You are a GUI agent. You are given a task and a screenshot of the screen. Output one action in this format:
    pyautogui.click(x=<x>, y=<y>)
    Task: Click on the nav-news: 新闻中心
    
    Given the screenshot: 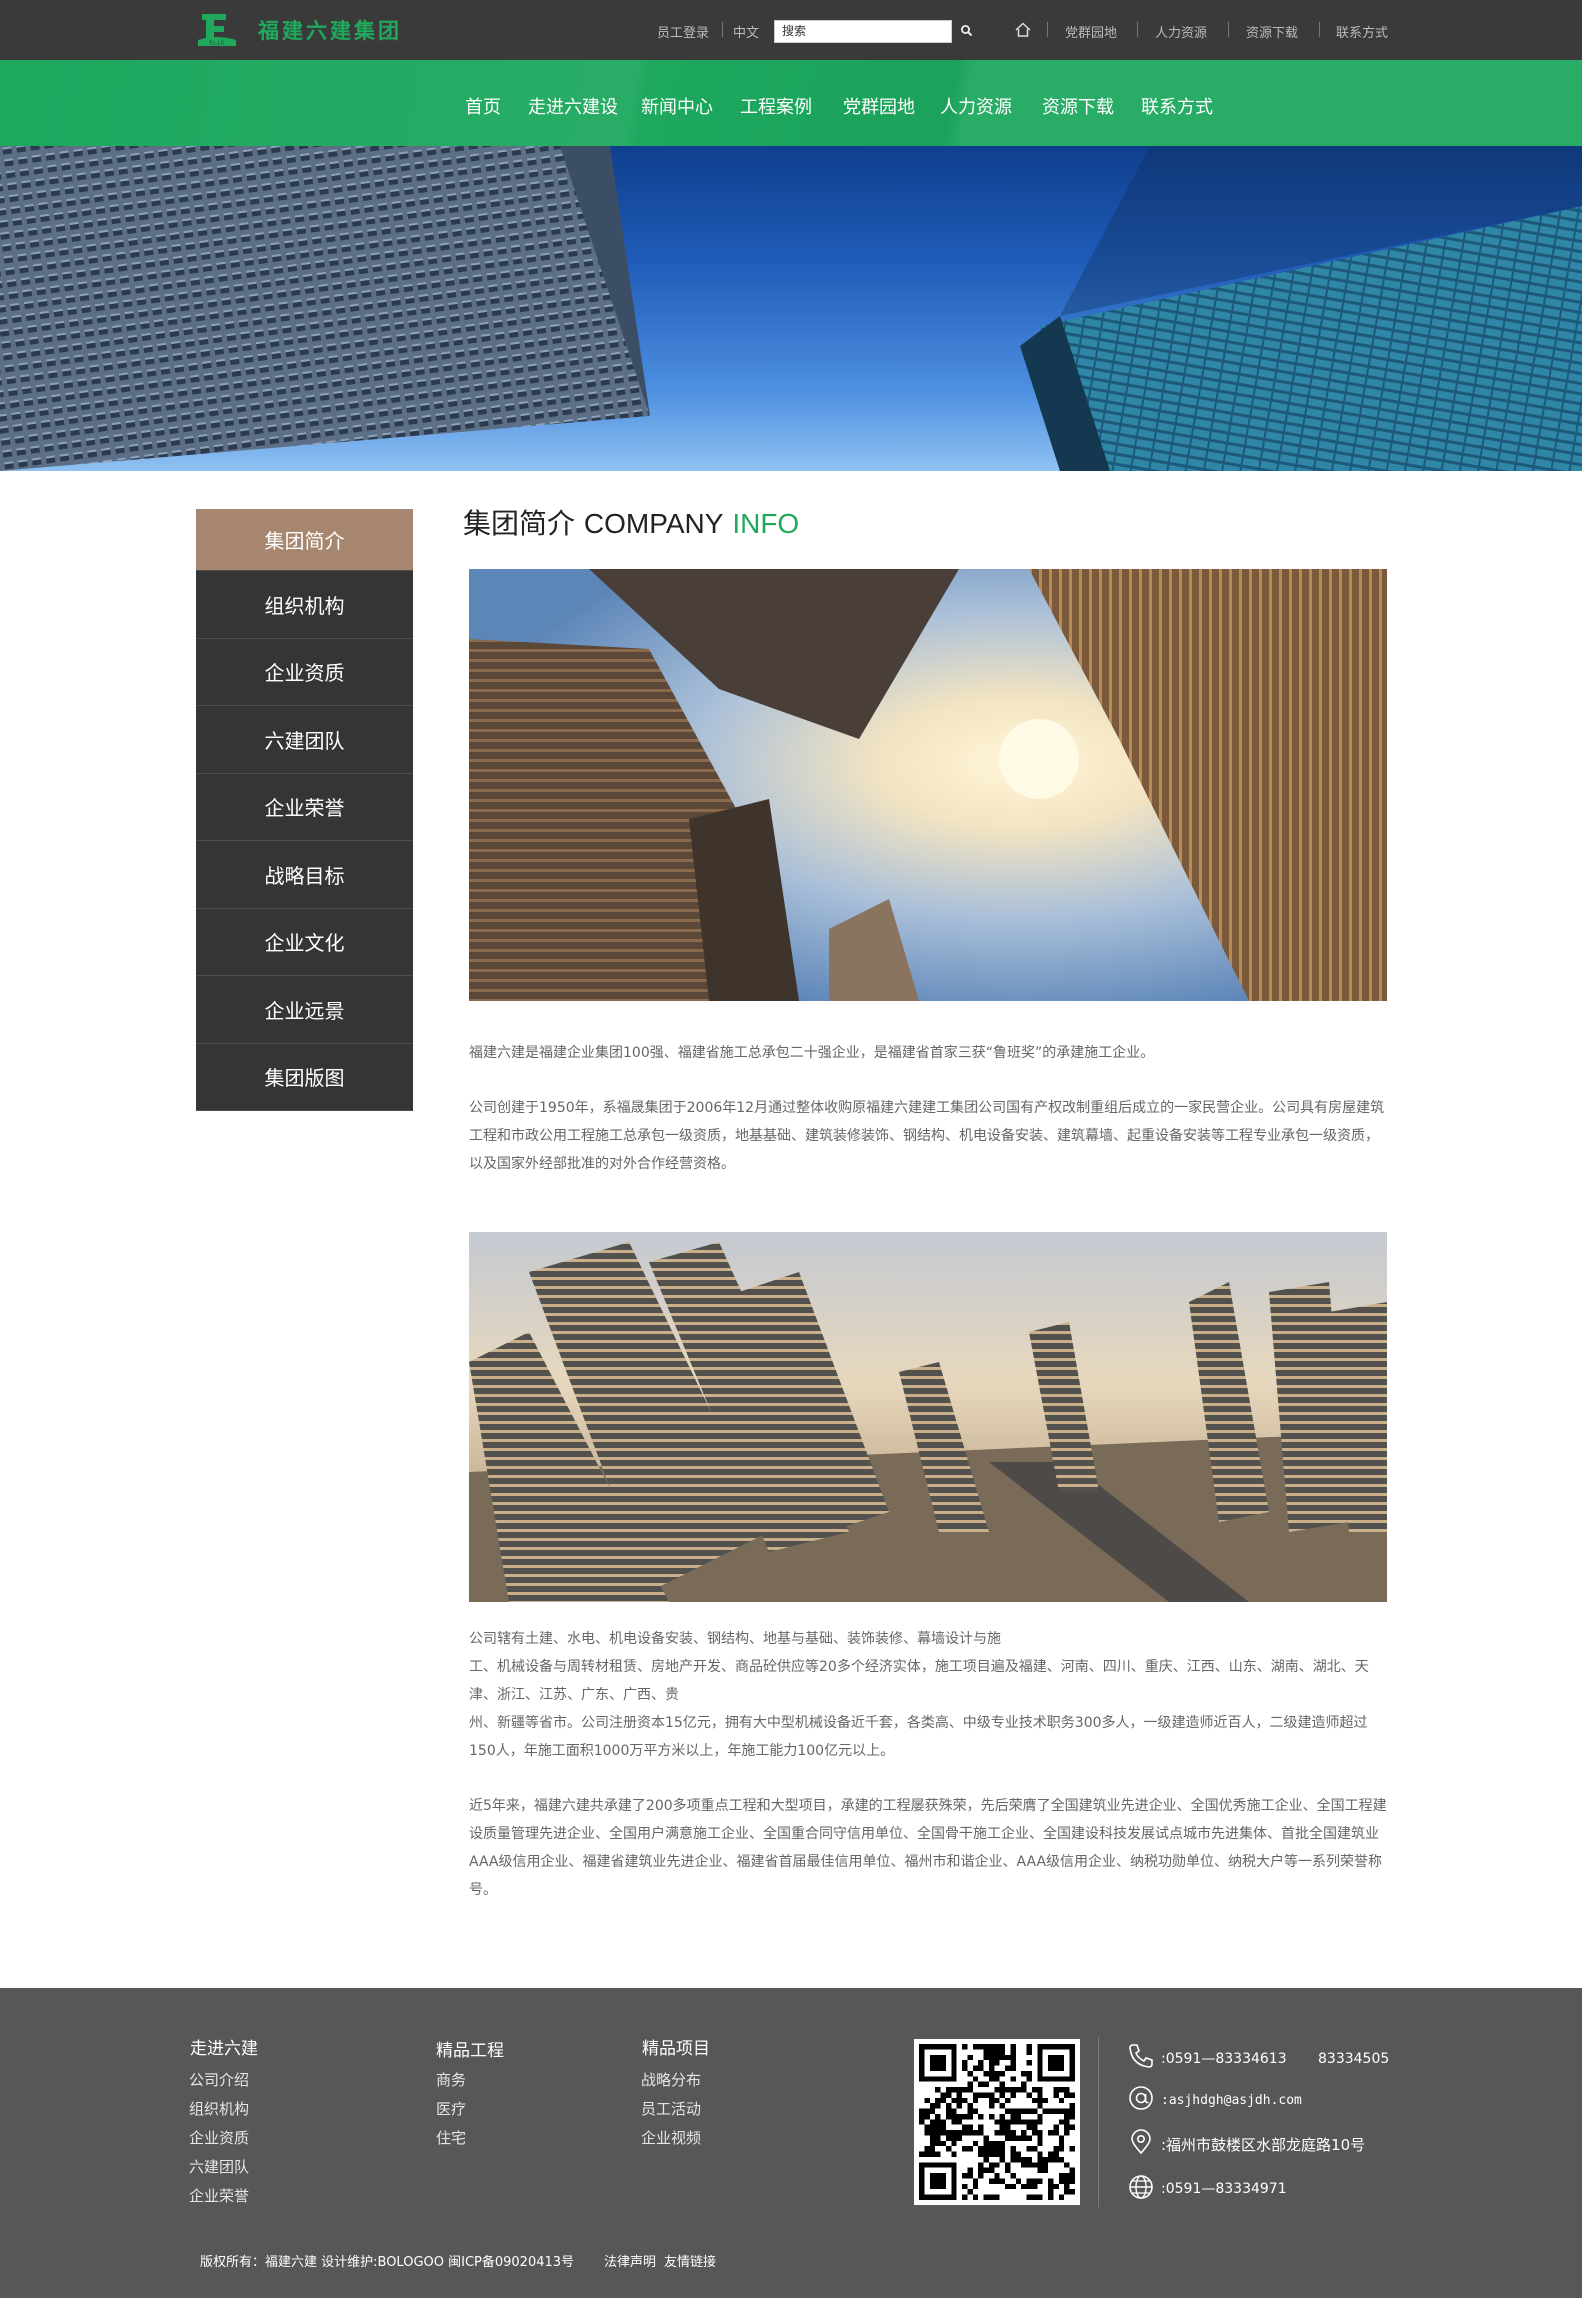 What is the action you would take?
    pyautogui.click(x=677, y=106)
    